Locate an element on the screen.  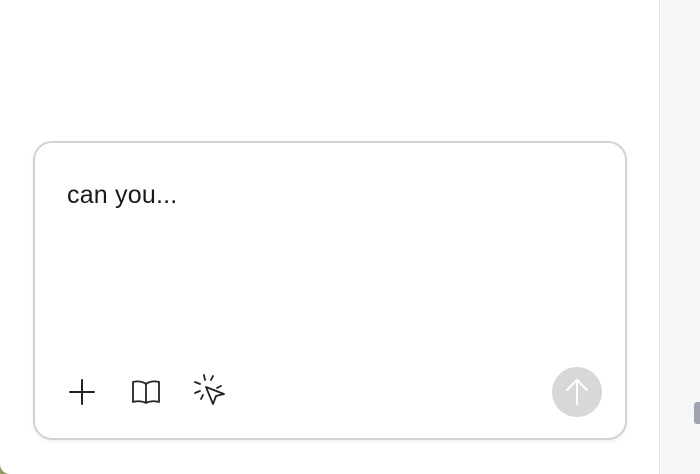
arrow-up-icon is located at coordinates (577, 392).